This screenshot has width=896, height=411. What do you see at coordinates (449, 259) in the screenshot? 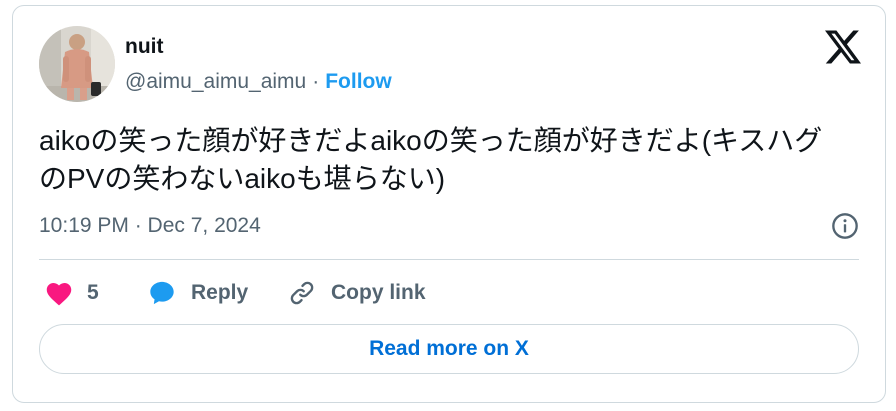
I see `divider` at bounding box center [449, 259].